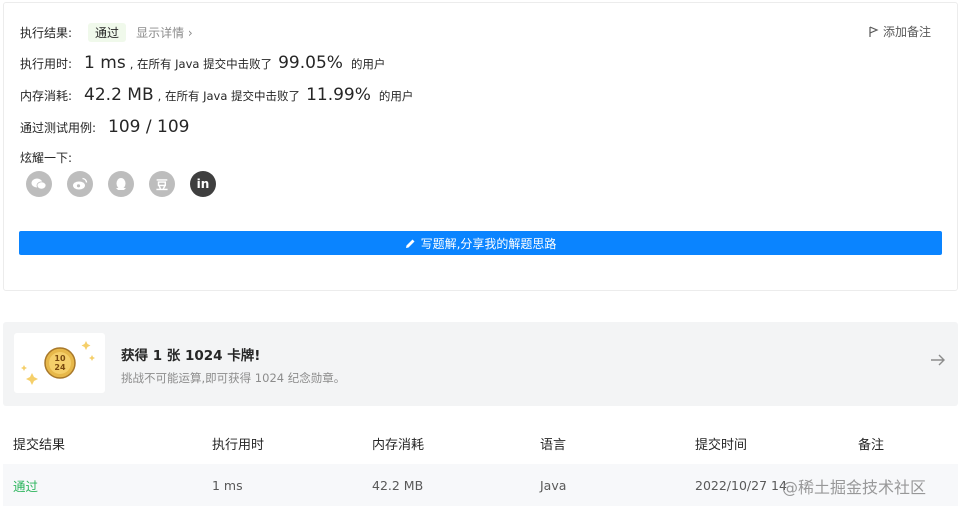 This screenshot has width=960, height=512. I want to click on weibo-icon, so click(80, 184).